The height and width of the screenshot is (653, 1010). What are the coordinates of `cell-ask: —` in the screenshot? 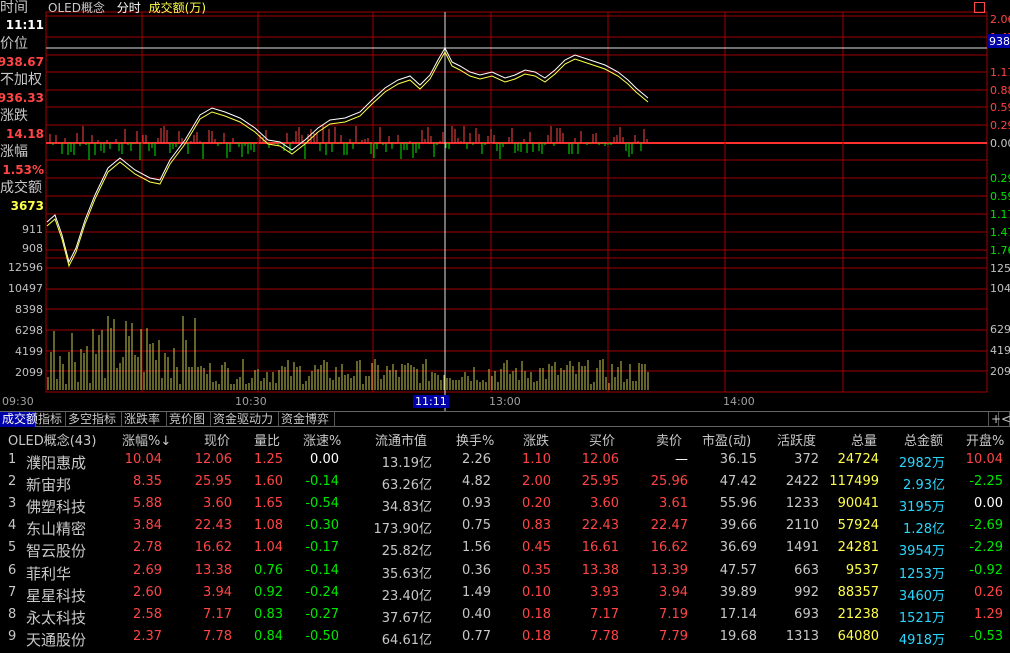 It's located at (681, 459).